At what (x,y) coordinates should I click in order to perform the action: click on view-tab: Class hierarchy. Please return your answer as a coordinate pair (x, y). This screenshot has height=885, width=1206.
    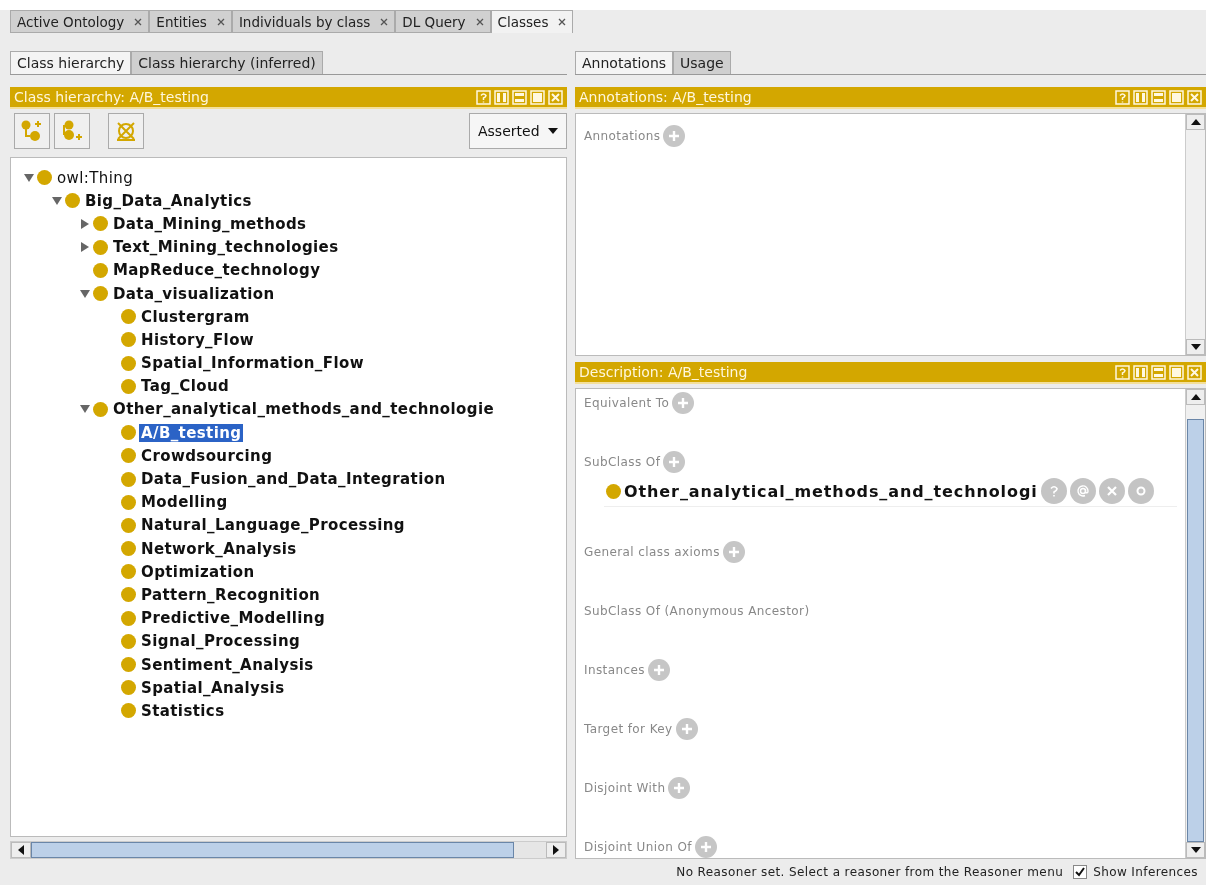
    Looking at the image, I should click on (71, 62).